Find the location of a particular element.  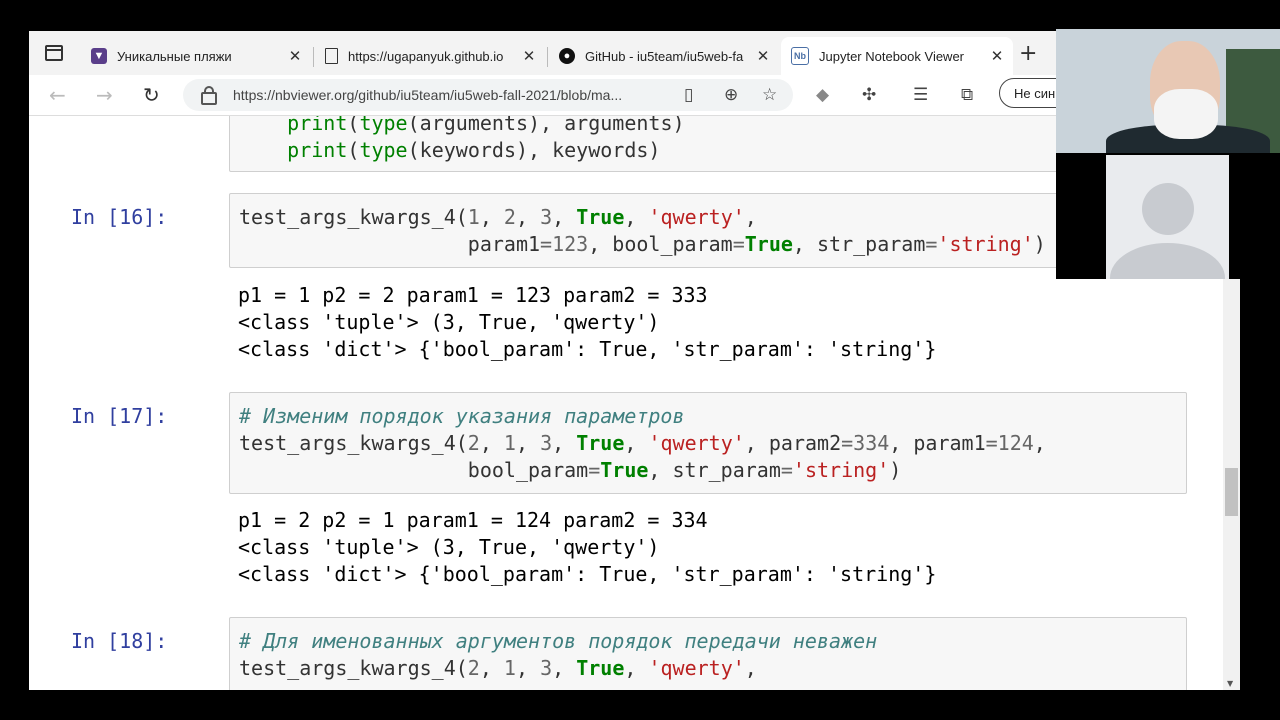

tab-2-title: https://ugapanyuk.github.io is located at coordinates (426, 56).